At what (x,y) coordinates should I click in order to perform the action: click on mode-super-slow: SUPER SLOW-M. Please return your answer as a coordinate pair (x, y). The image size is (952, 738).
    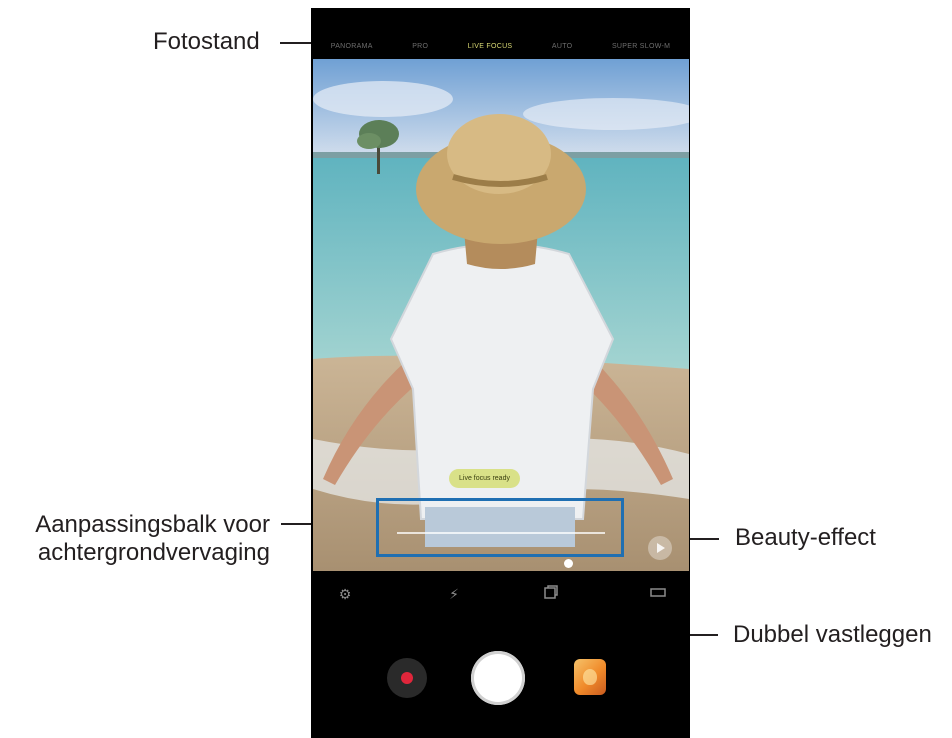
    Looking at the image, I should click on (641, 46).